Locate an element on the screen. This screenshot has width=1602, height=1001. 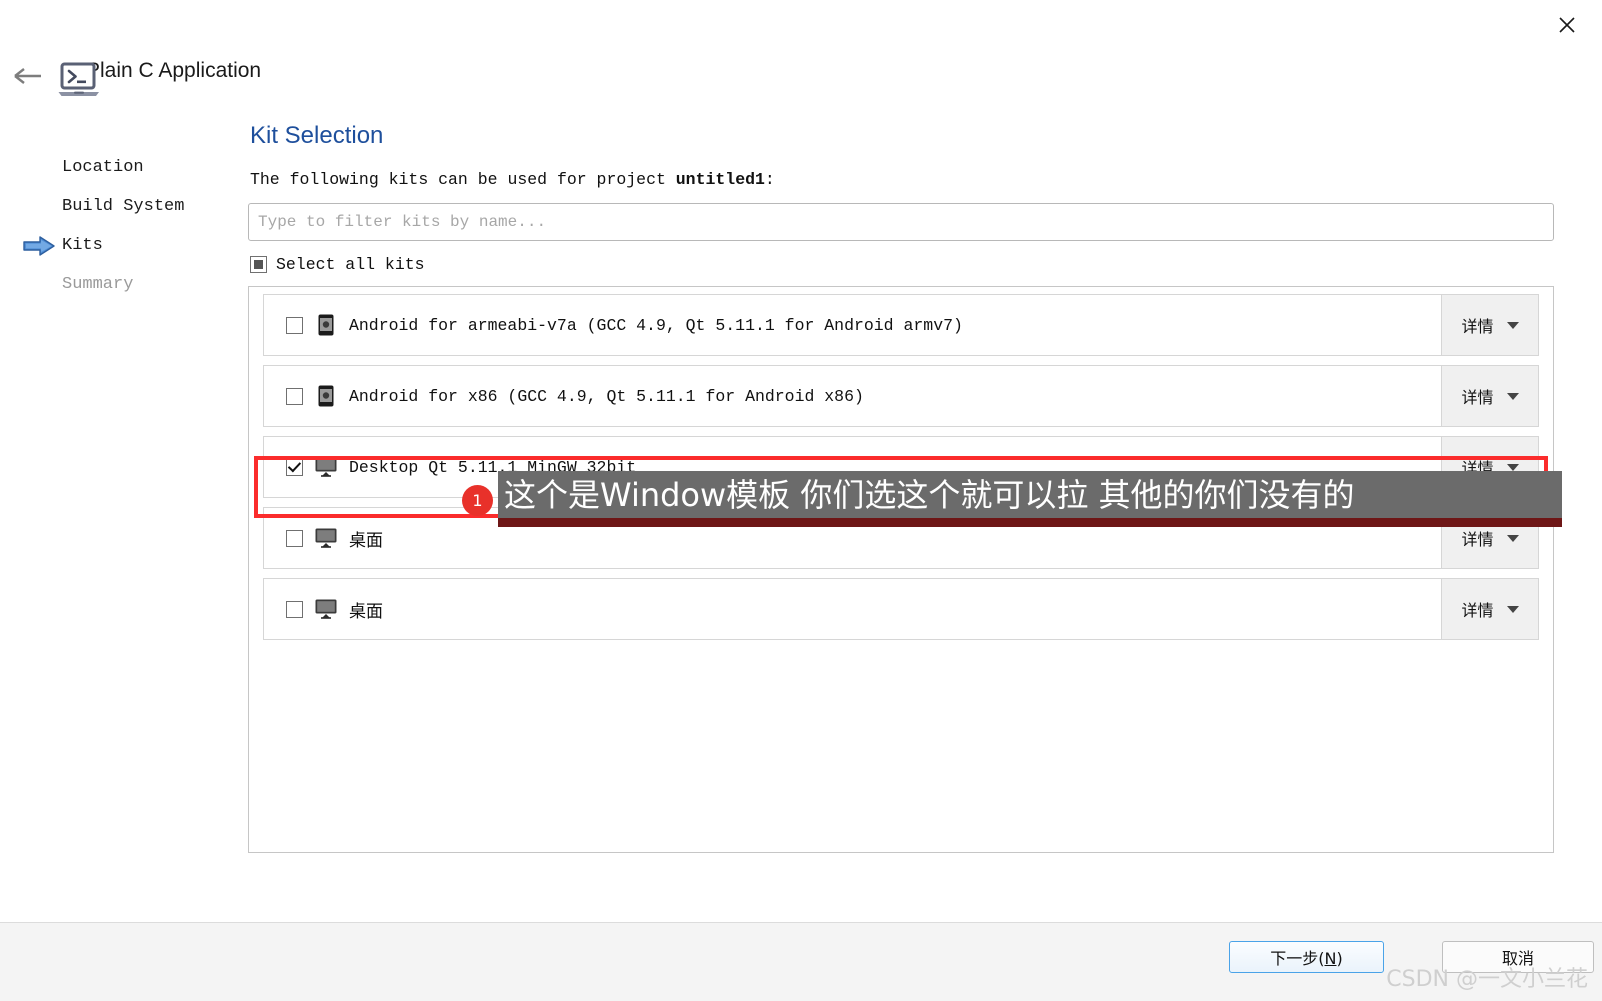
sidebar-item-kits: Kits is located at coordinates (120, 245).